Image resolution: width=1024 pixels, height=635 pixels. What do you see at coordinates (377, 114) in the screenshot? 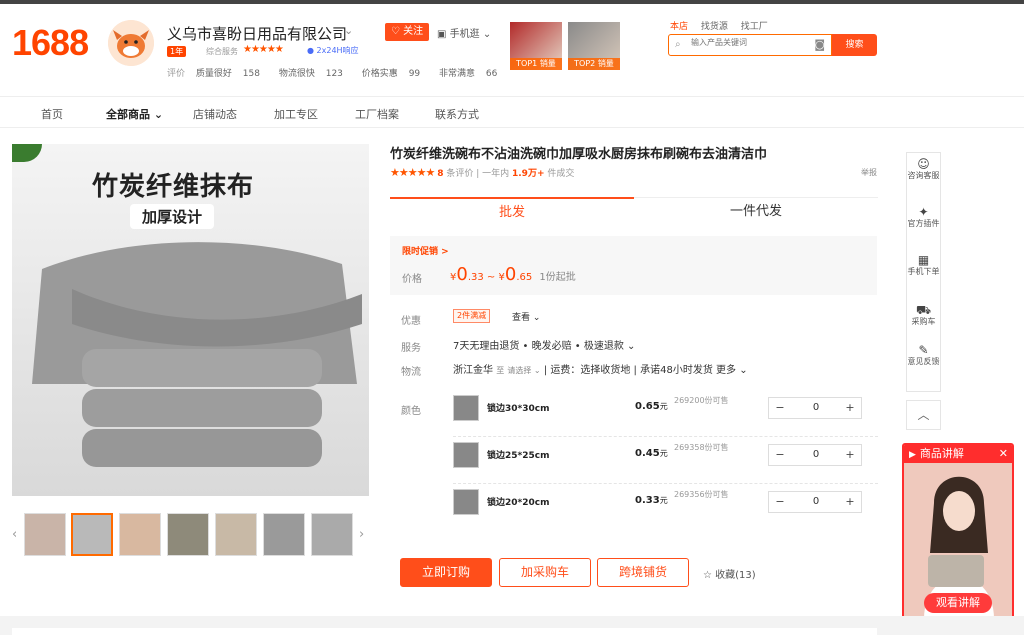
I see `nav-factory: 工厂档案` at bounding box center [377, 114].